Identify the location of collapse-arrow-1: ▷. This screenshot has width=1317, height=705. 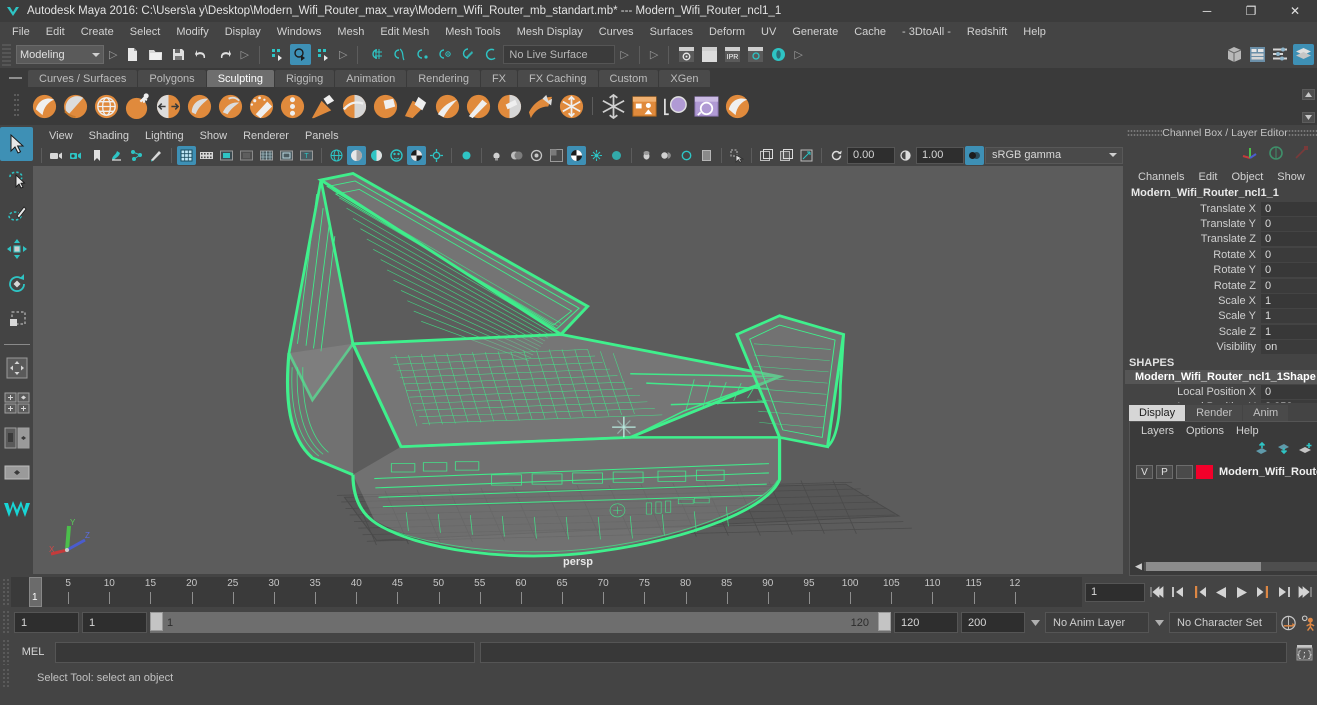
(113, 54).